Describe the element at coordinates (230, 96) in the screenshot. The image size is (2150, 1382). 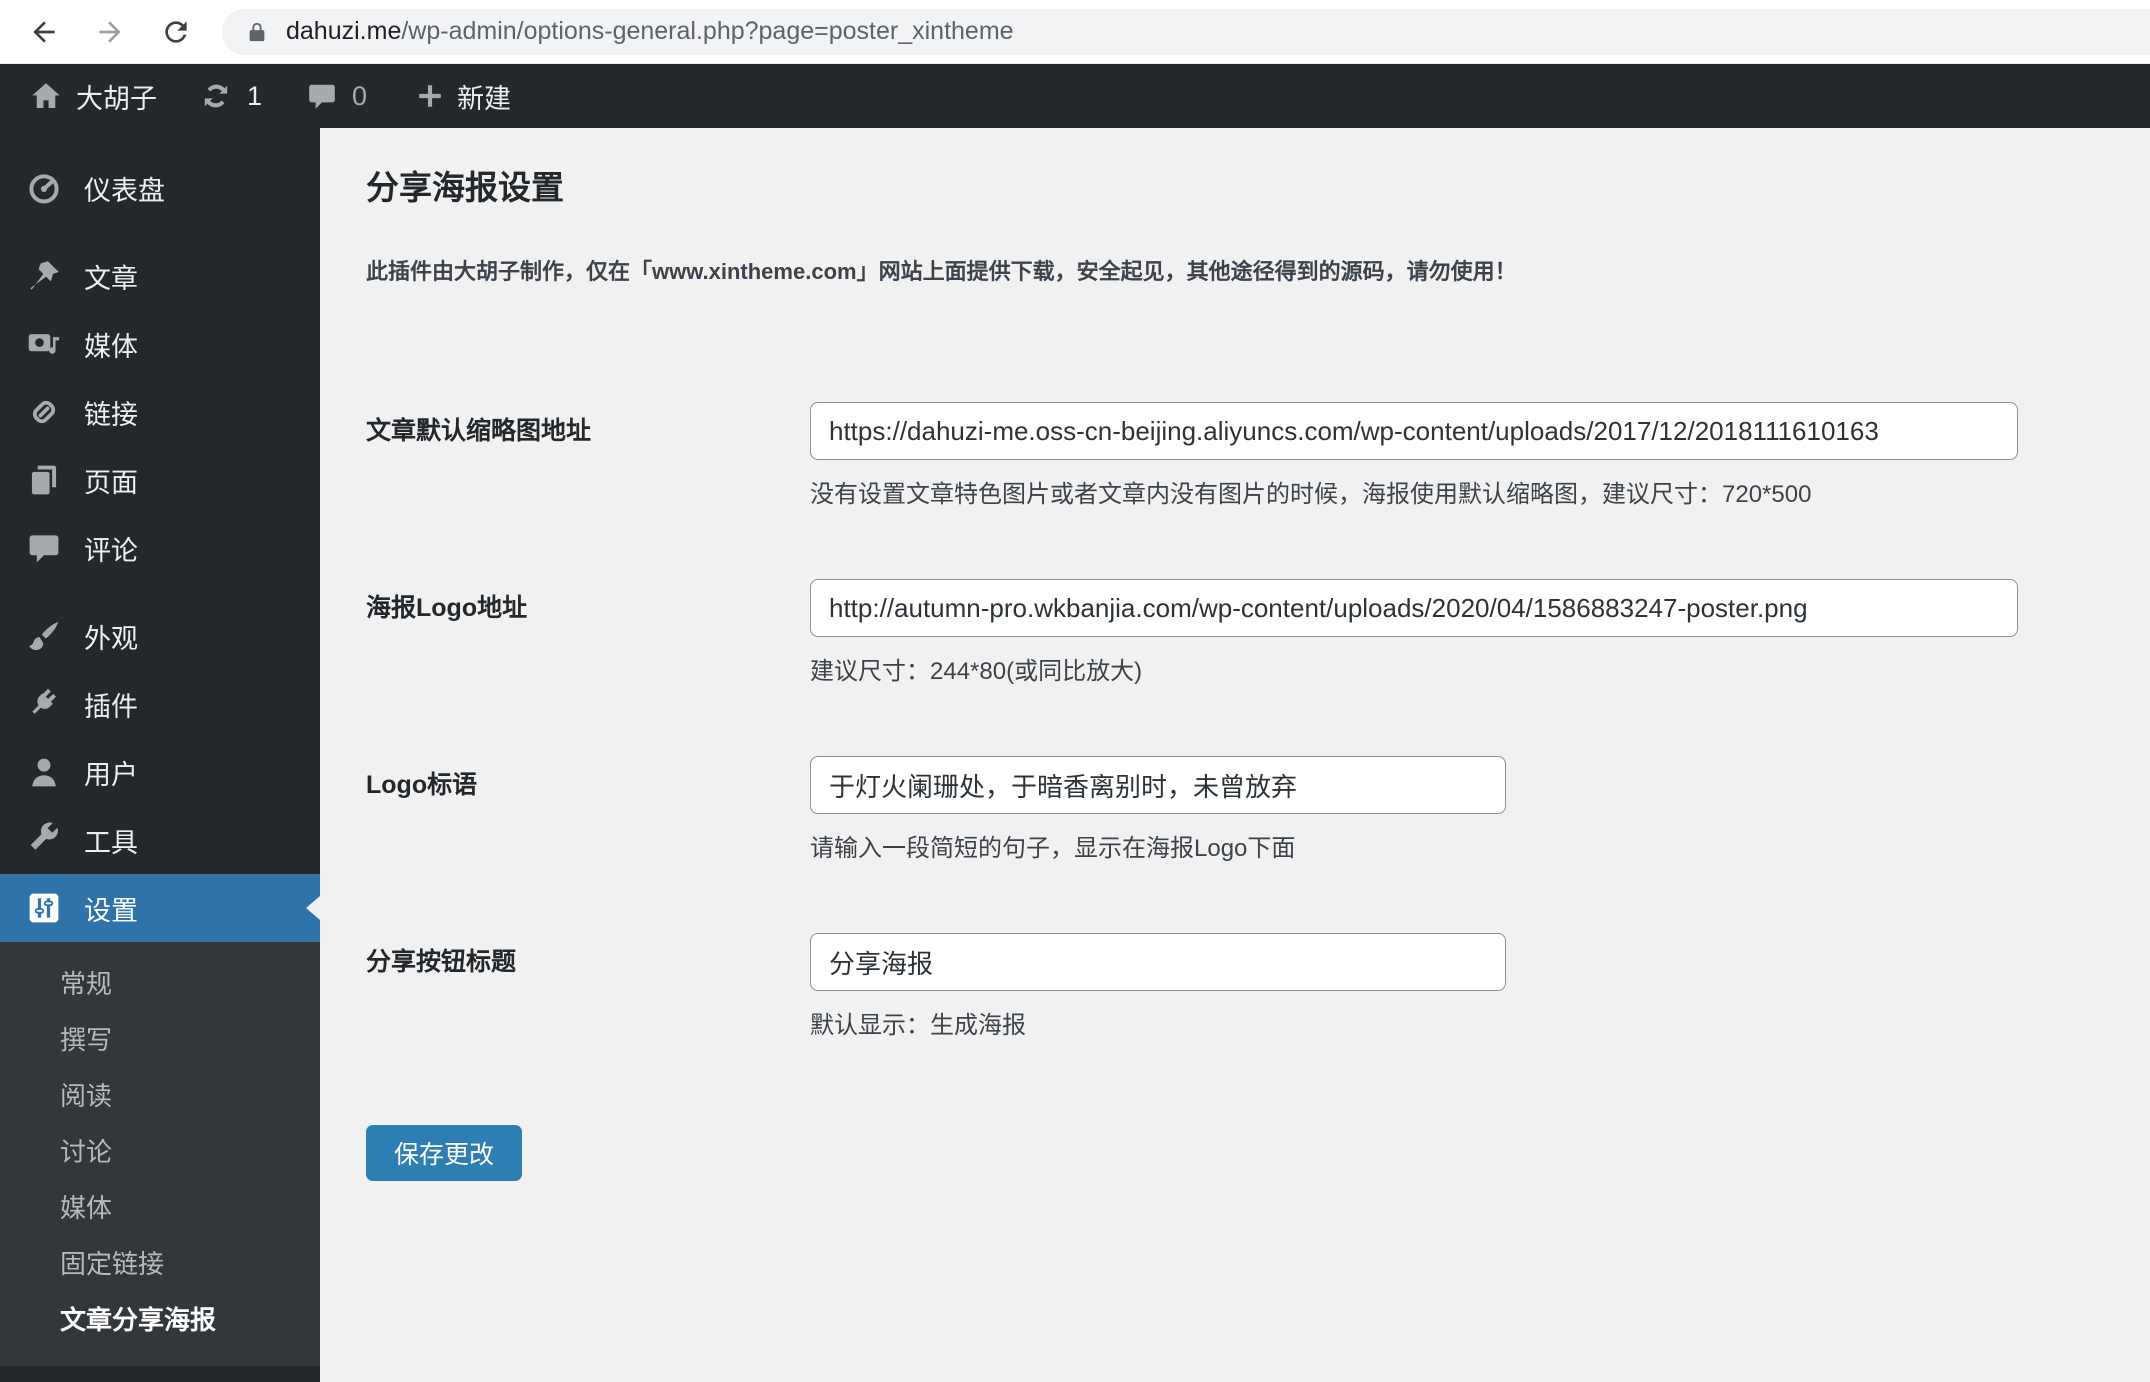
I see `admin-bar-updates-link: 1` at that location.